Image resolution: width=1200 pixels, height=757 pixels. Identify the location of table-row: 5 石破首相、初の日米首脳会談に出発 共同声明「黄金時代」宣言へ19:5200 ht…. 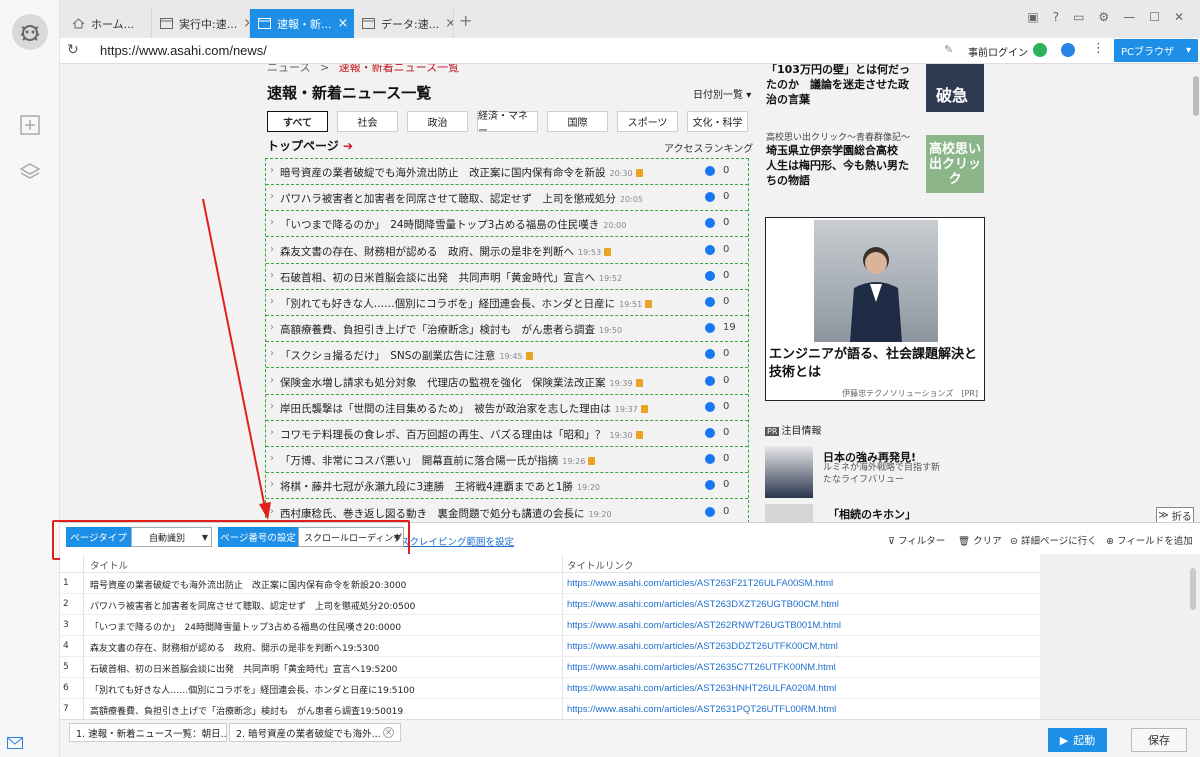
(550, 667).